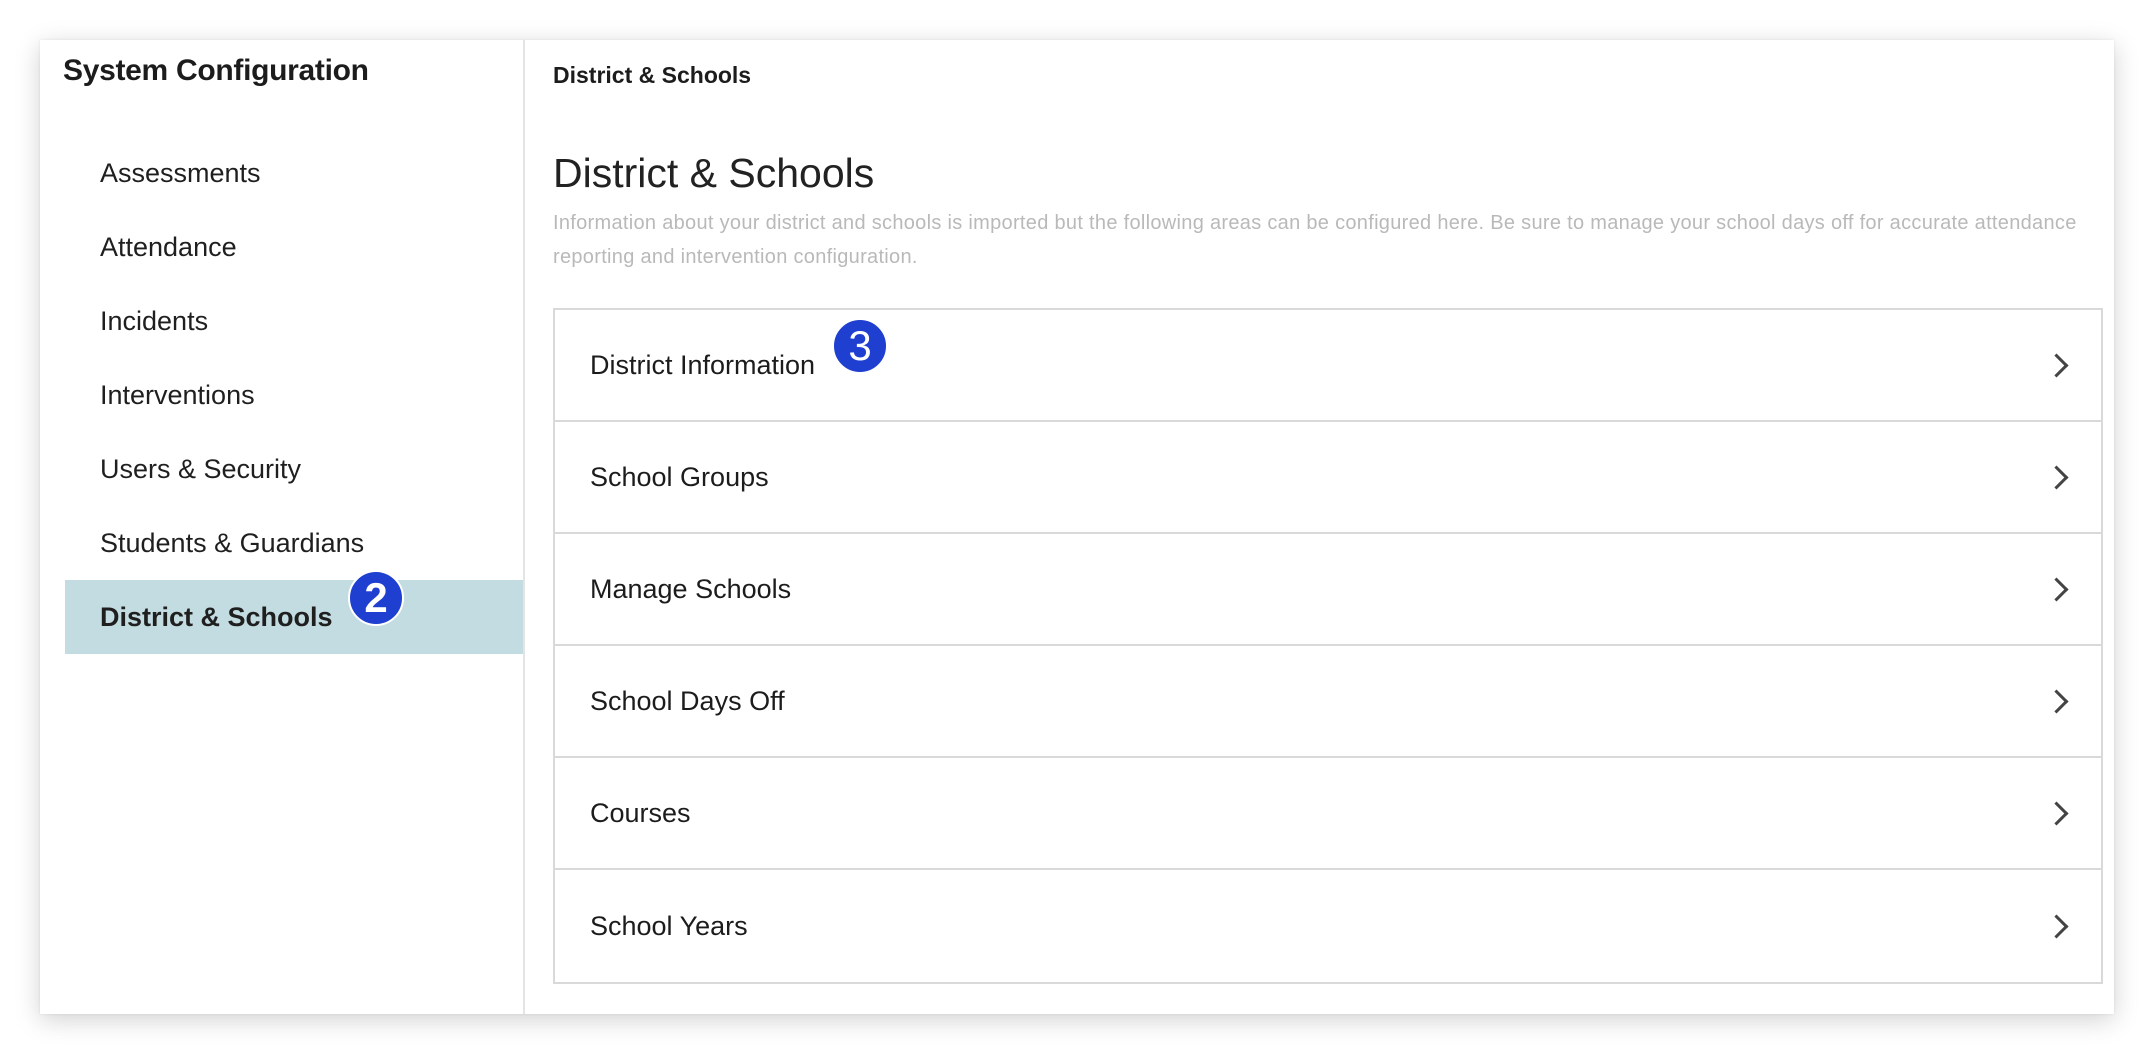 This screenshot has width=2154, height=1054. What do you see at coordinates (1328, 926) in the screenshot?
I see `section-row-school-years: School Years` at bounding box center [1328, 926].